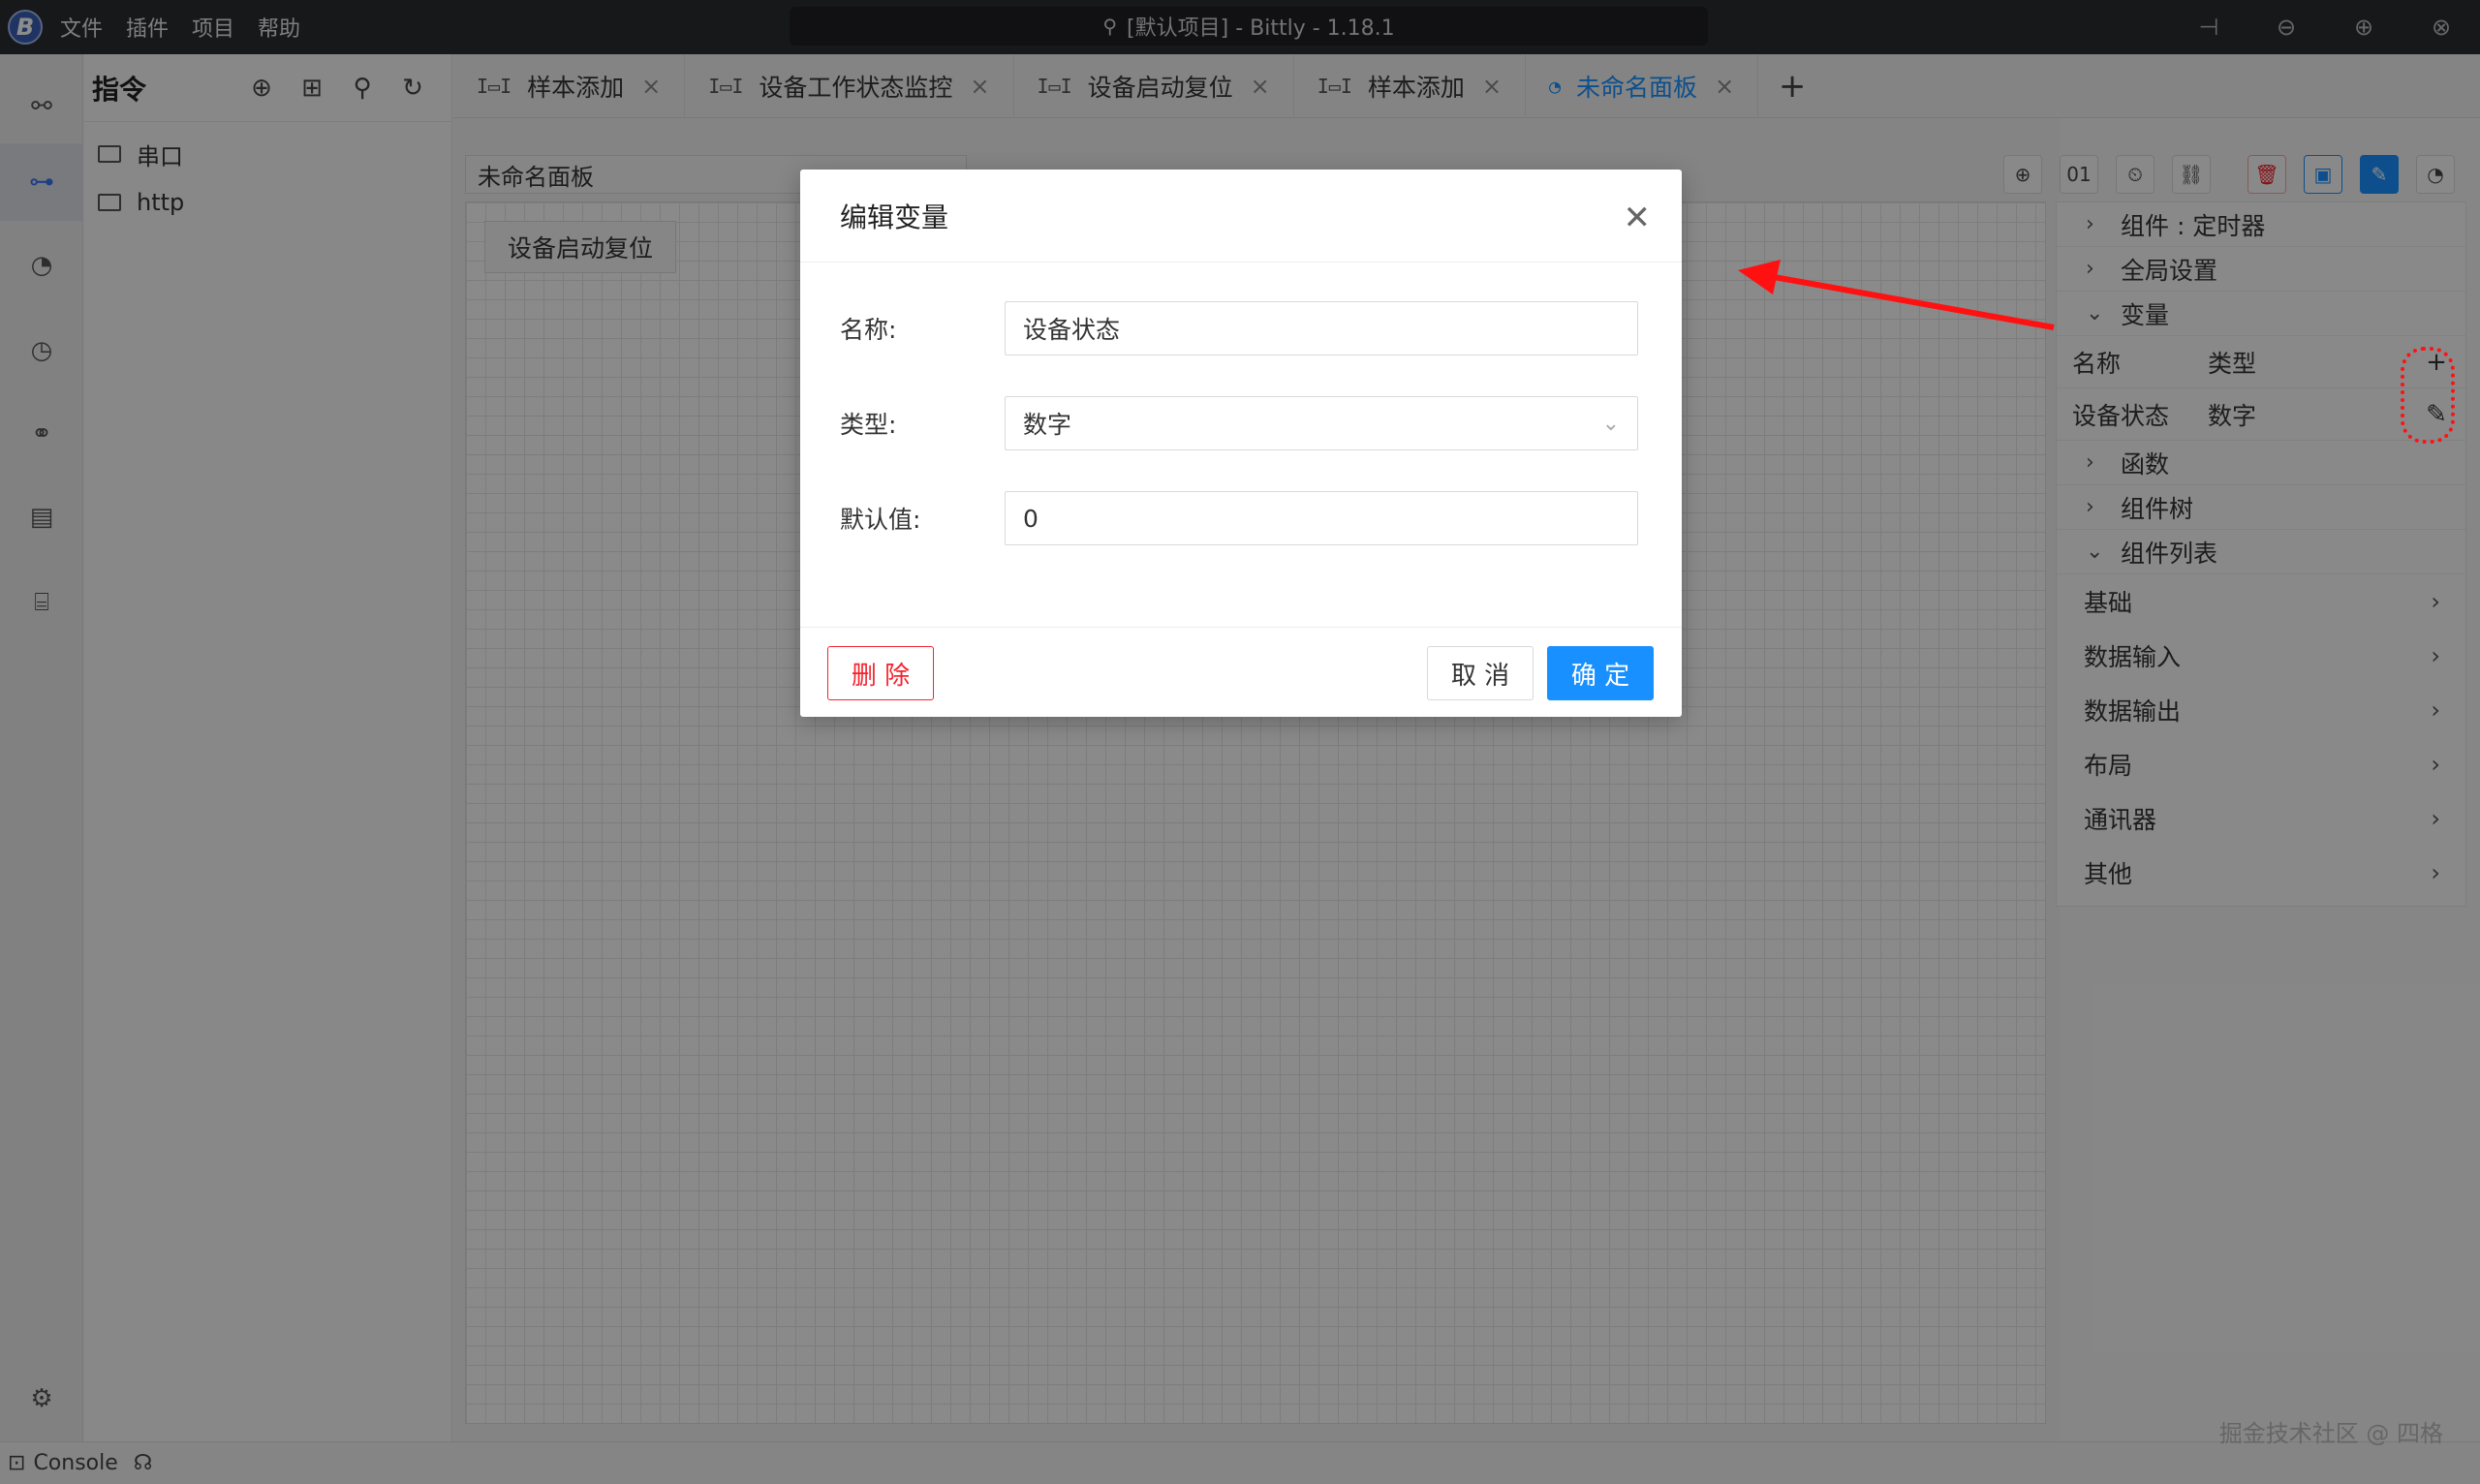 Image resolution: width=2480 pixels, height=1484 pixels. What do you see at coordinates (2330, 1433) in the screenshot?
I see `watermark: 掘金技术社区 @ 四格` at bounding box center [2330, 1433].